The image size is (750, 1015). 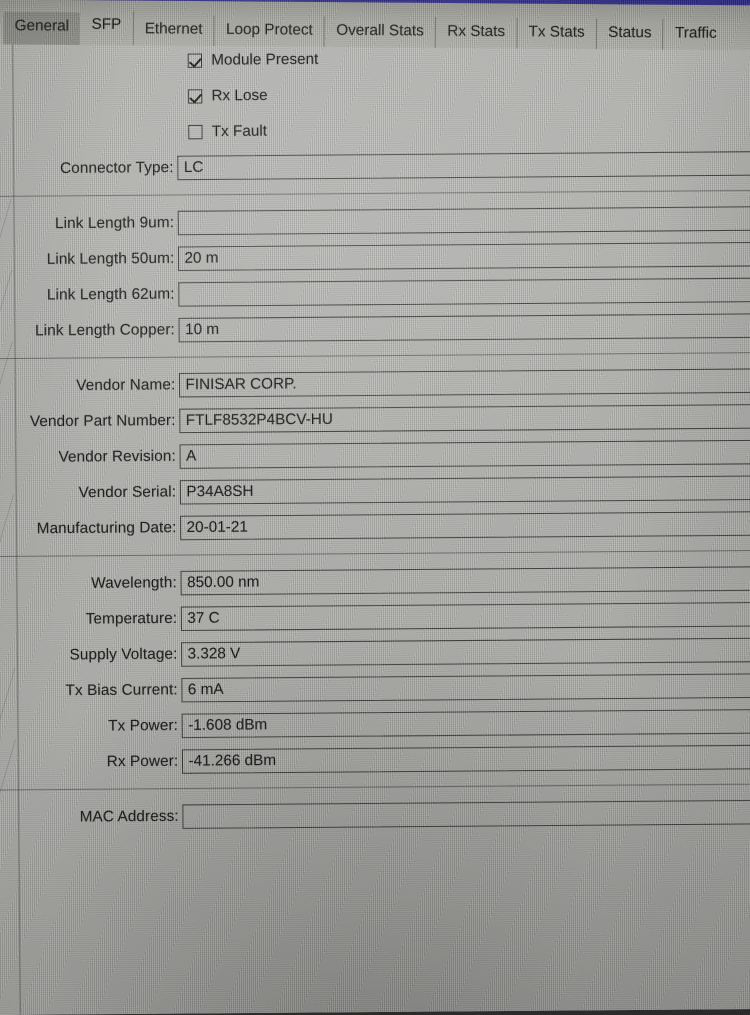 I want to click on tab-overall-stats: Overall Stats, so click(x=380, y=32).